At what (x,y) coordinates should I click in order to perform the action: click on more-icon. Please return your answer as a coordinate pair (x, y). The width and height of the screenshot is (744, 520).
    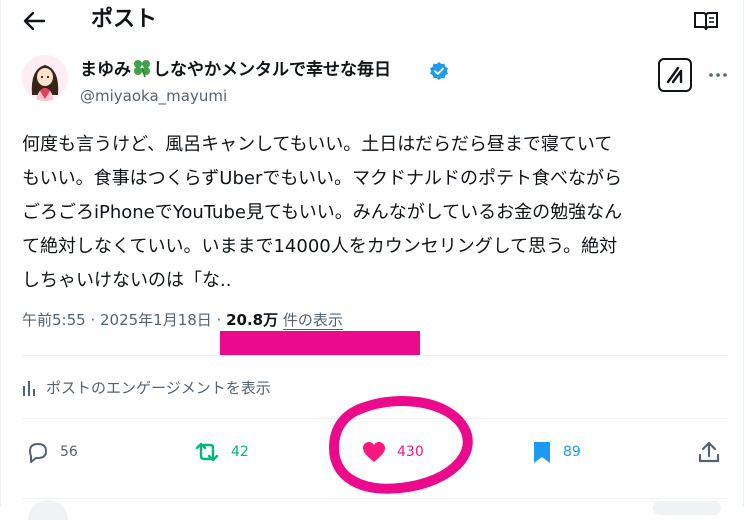
    Looking at the image, I should click on (718, 75).